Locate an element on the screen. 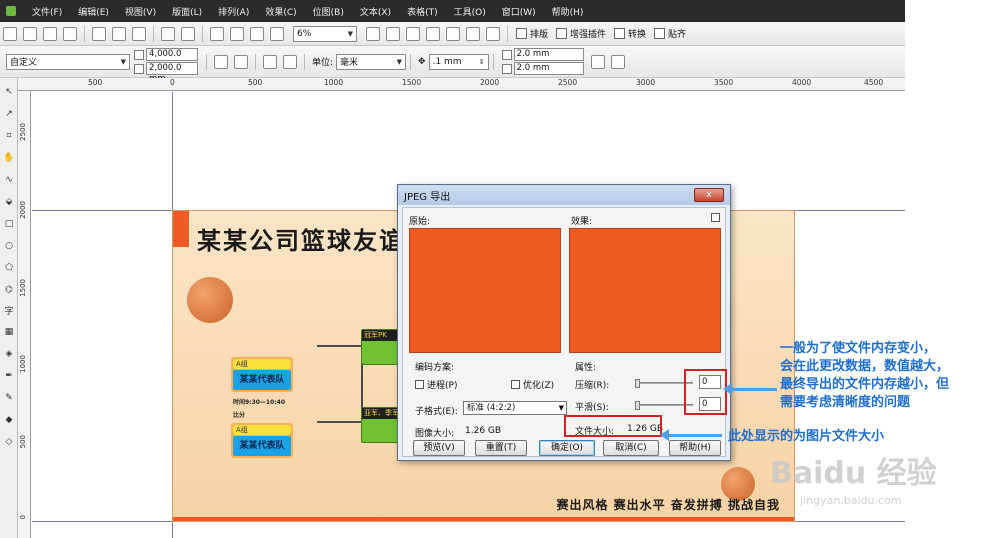 This screenshot has height=538, width=1000. cut-icon is located at coordinates (99, 33).